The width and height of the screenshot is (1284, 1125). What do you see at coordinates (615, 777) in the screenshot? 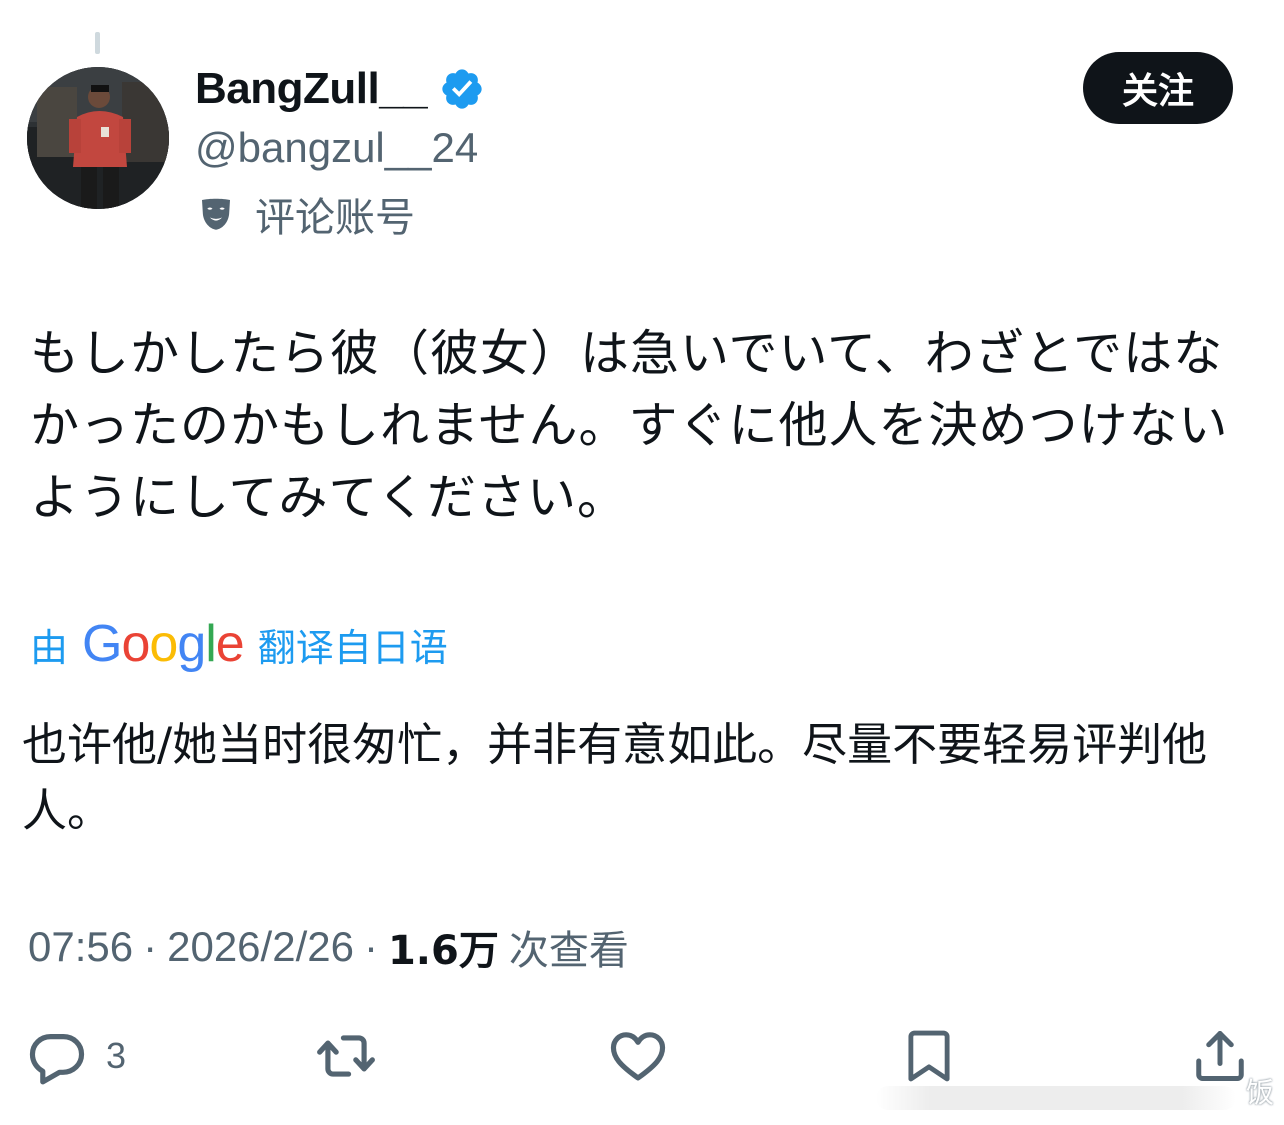
I see `translated-text: 也许他/她当时很匆忙，并非有意如此。尽量不要轻易评判他人。` at bounding box center [615, 777].